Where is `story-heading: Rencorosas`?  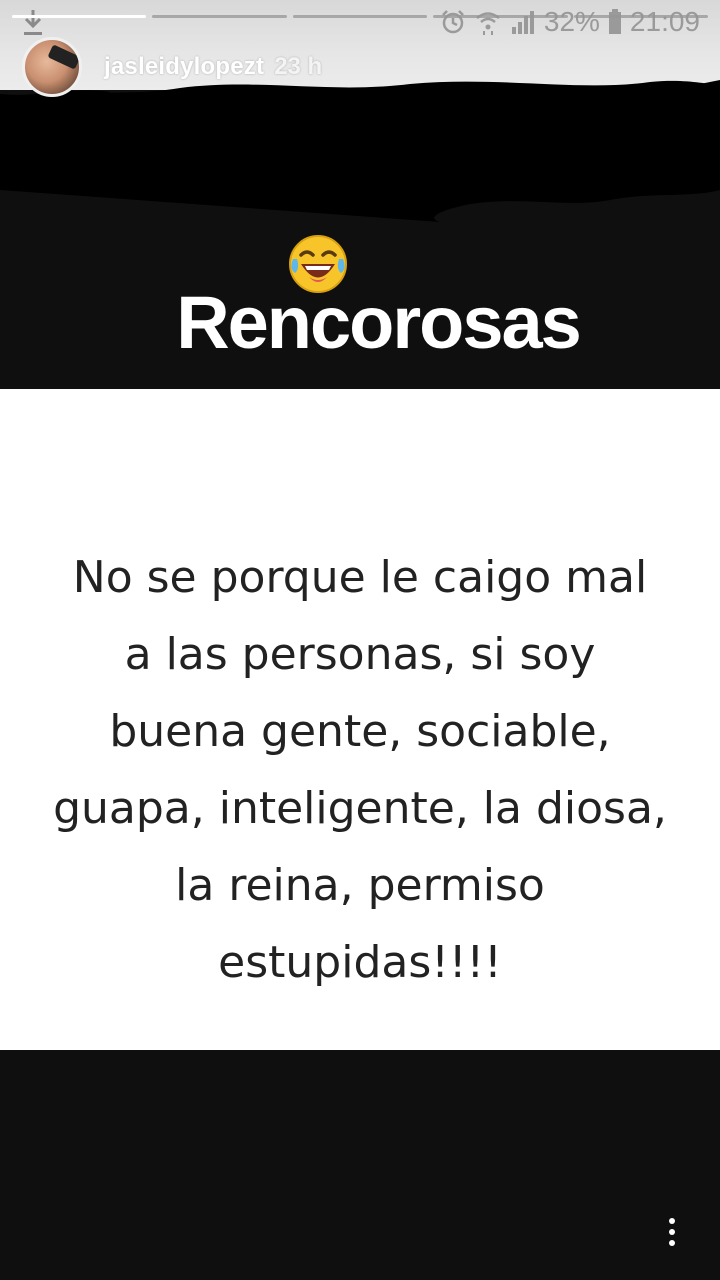
story-heading: Rencorosas is located at coordinates (379, 322).